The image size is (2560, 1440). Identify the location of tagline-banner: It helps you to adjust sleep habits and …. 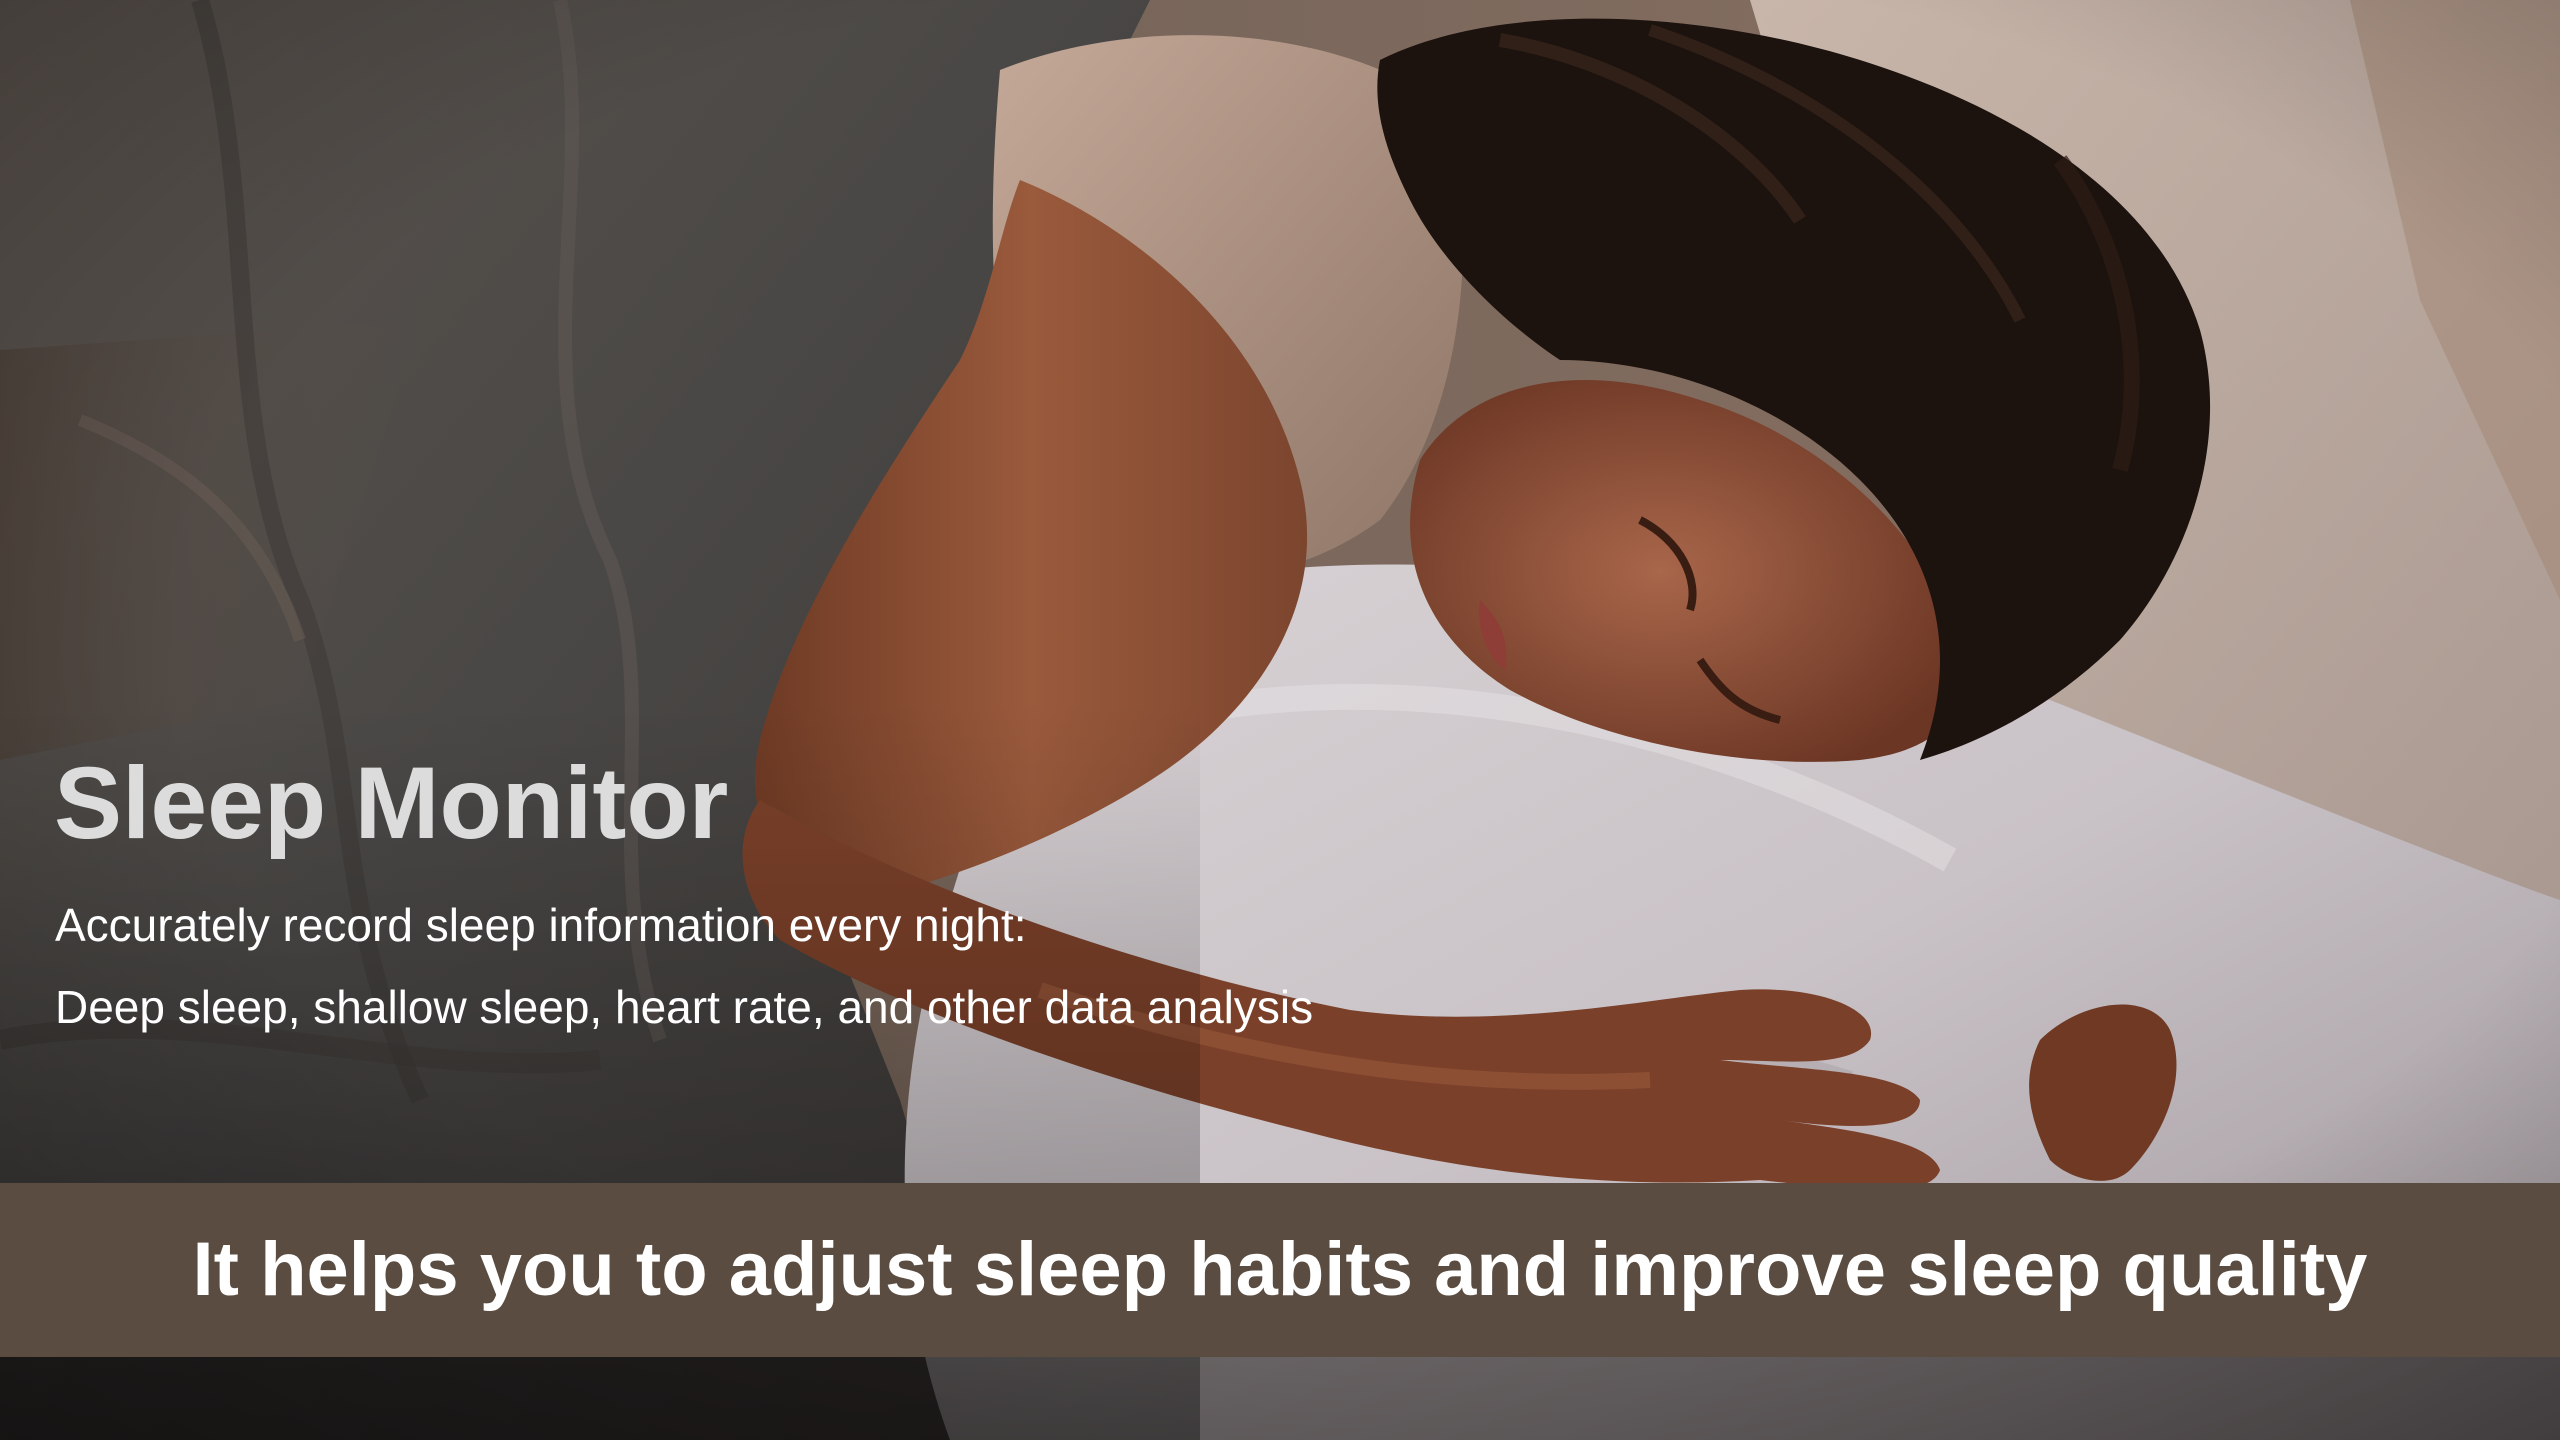
(1280, 1270).